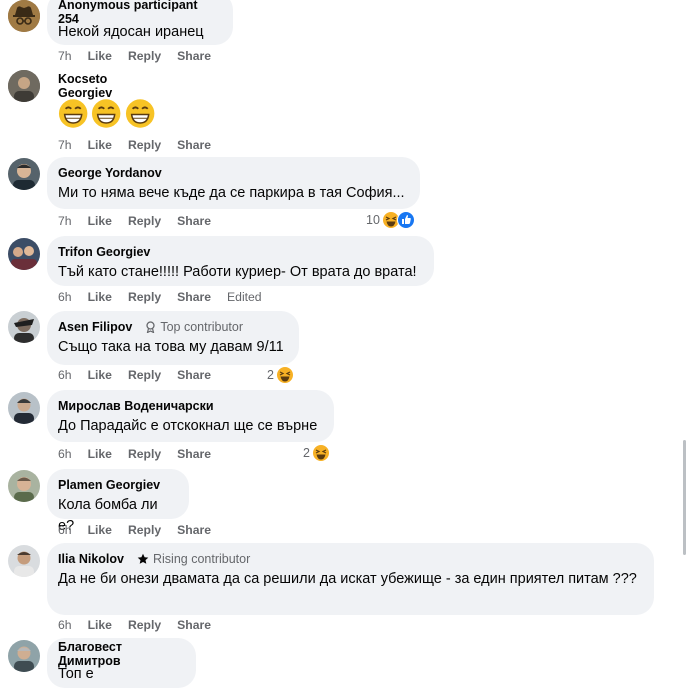 The image size is (686, 688). I want to click on comment-author: Asen Filipov, so click(95, 327).